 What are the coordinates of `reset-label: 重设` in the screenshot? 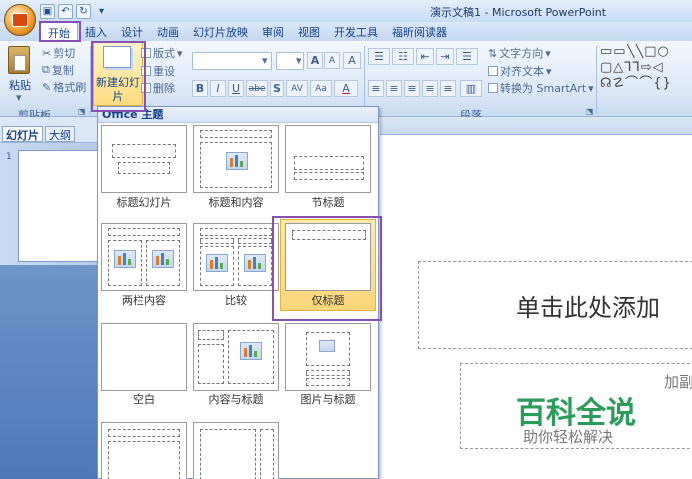 It's located at (164, 71).